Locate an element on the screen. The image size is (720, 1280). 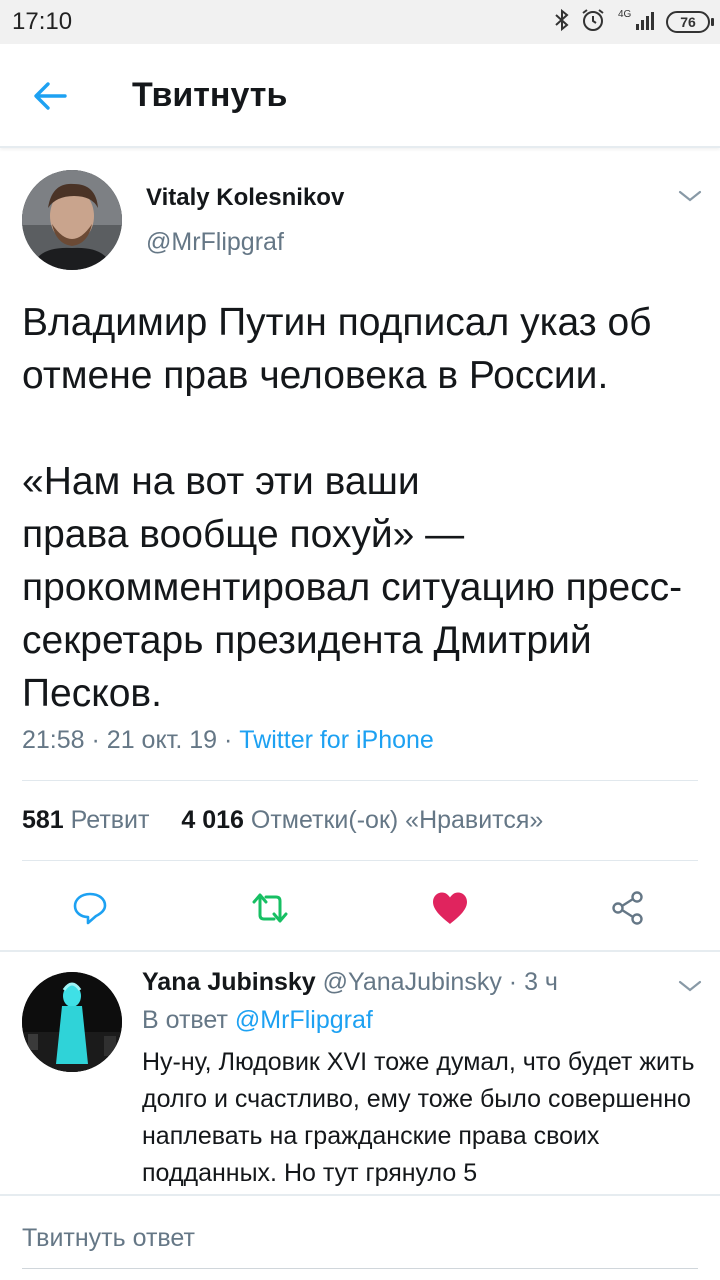
retweet-button is located at coordinates (270, 908).